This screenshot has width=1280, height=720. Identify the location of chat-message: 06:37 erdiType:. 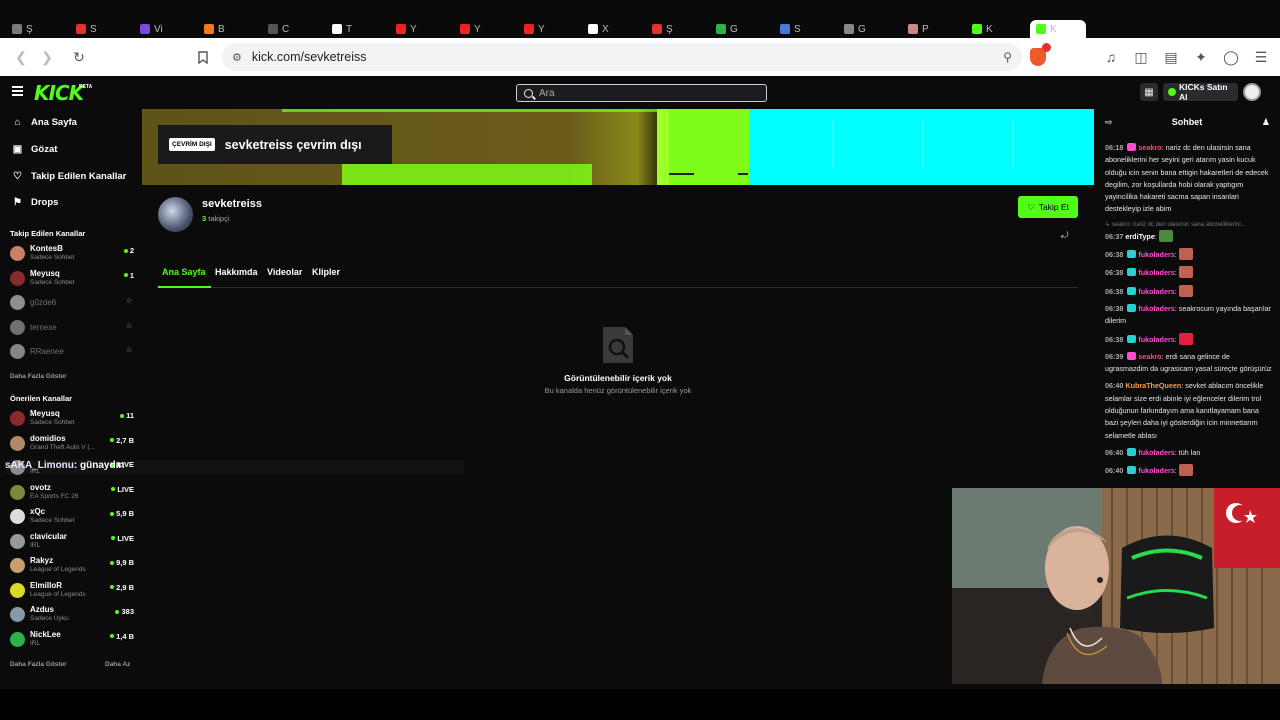
(1189, 236).